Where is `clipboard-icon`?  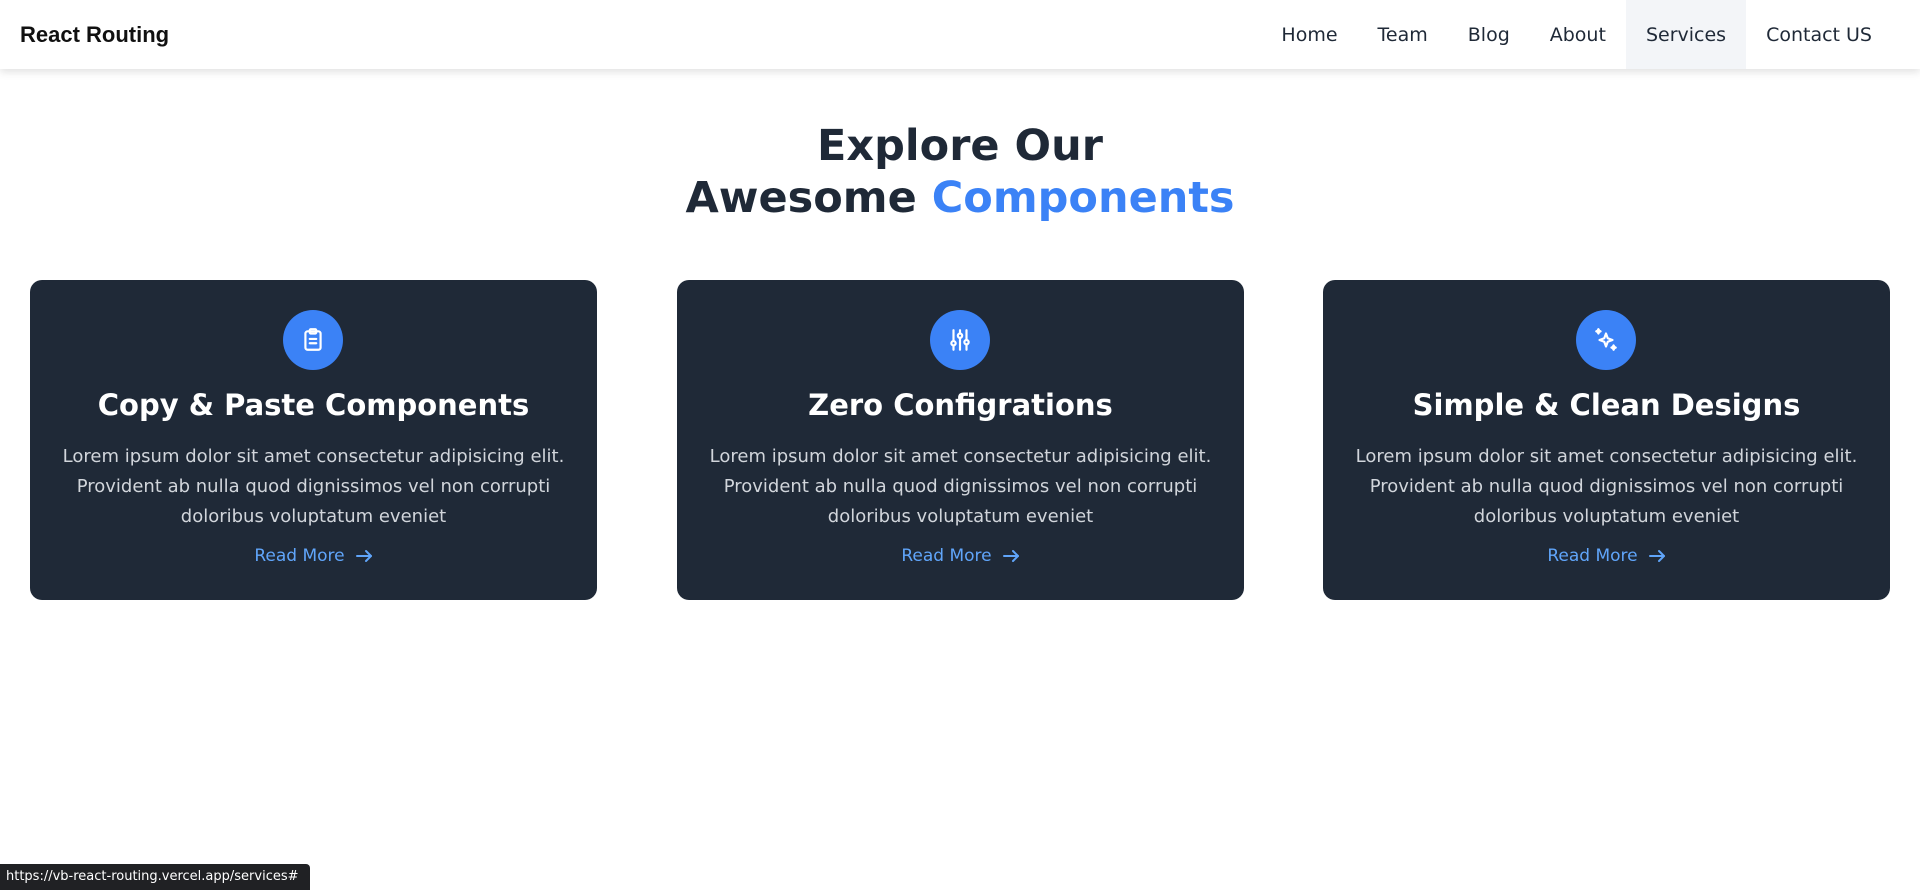 clipboard-icon is located at coordinates (313, 340).